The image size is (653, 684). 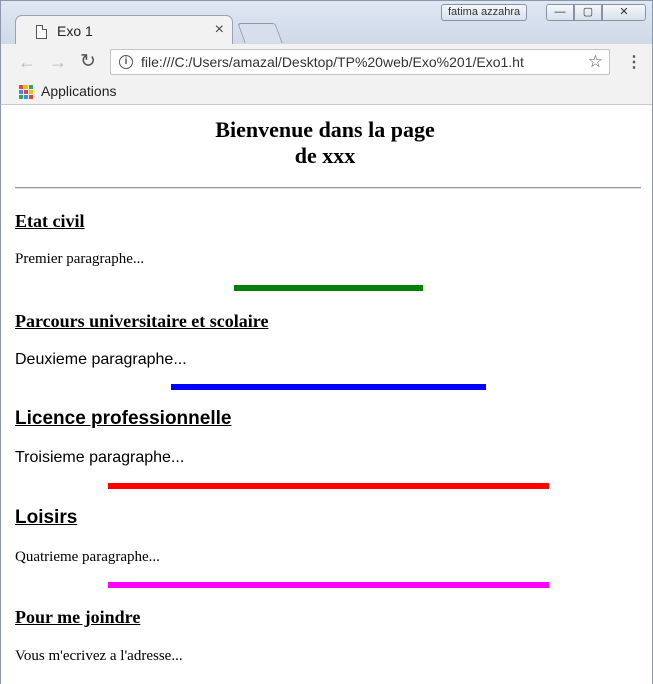 I want to click on page-title-line-2: de xxx, so click(x=325, y=155).